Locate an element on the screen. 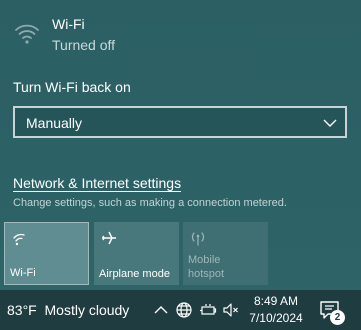 Image resolution: width=361 pixels, height=330 pixels. chevron-down-icon is located at coordinates (330, 123).